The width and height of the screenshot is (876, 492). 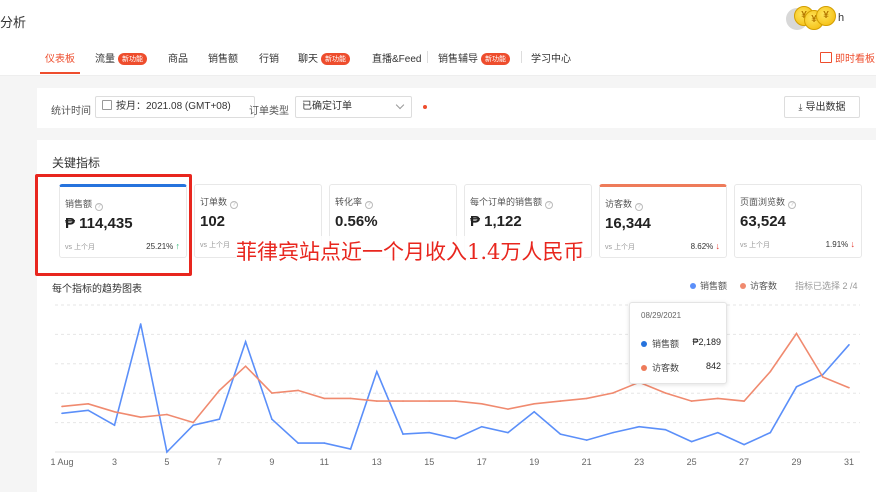 What do you see at coordinates (661, 315) in the screenshot?
I see `tooltip-date: 08/29/2021` at bounding box center [661, 315].